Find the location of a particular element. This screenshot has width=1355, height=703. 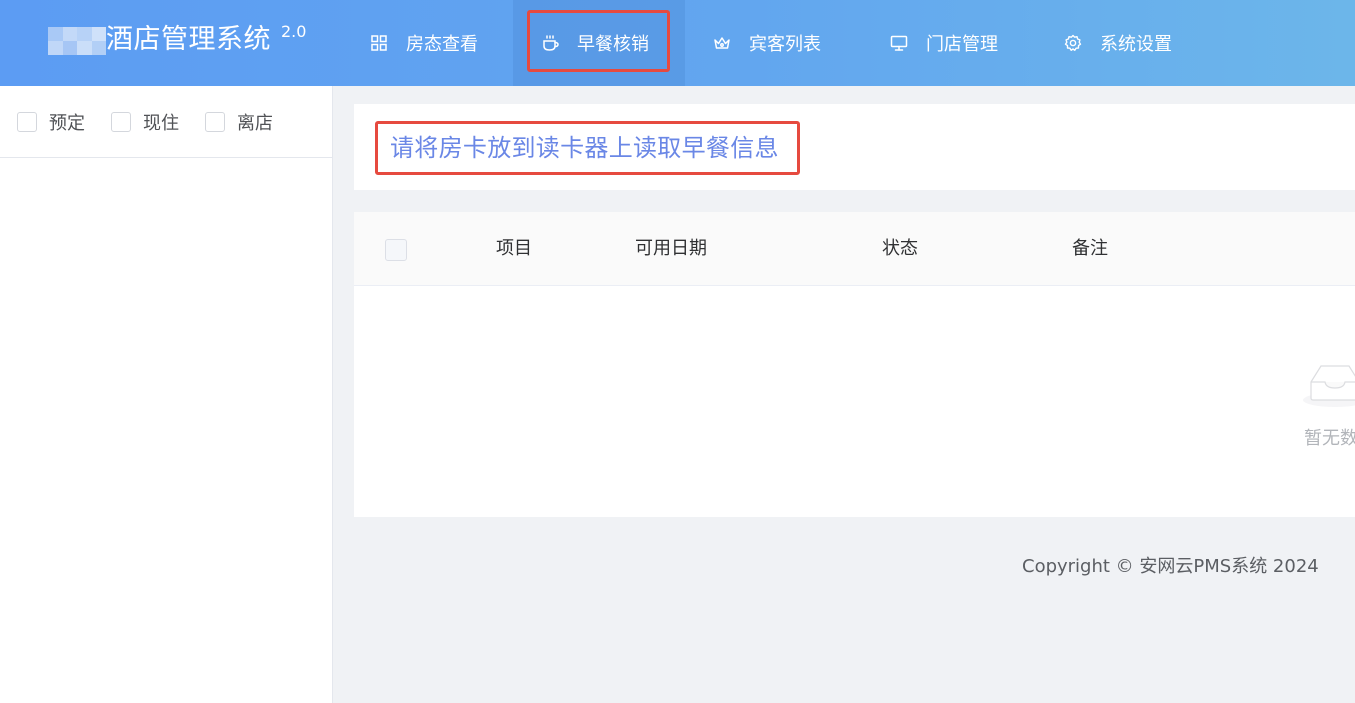

nav-item-room-status: 房态查看 is located at coordinates (431, 43).